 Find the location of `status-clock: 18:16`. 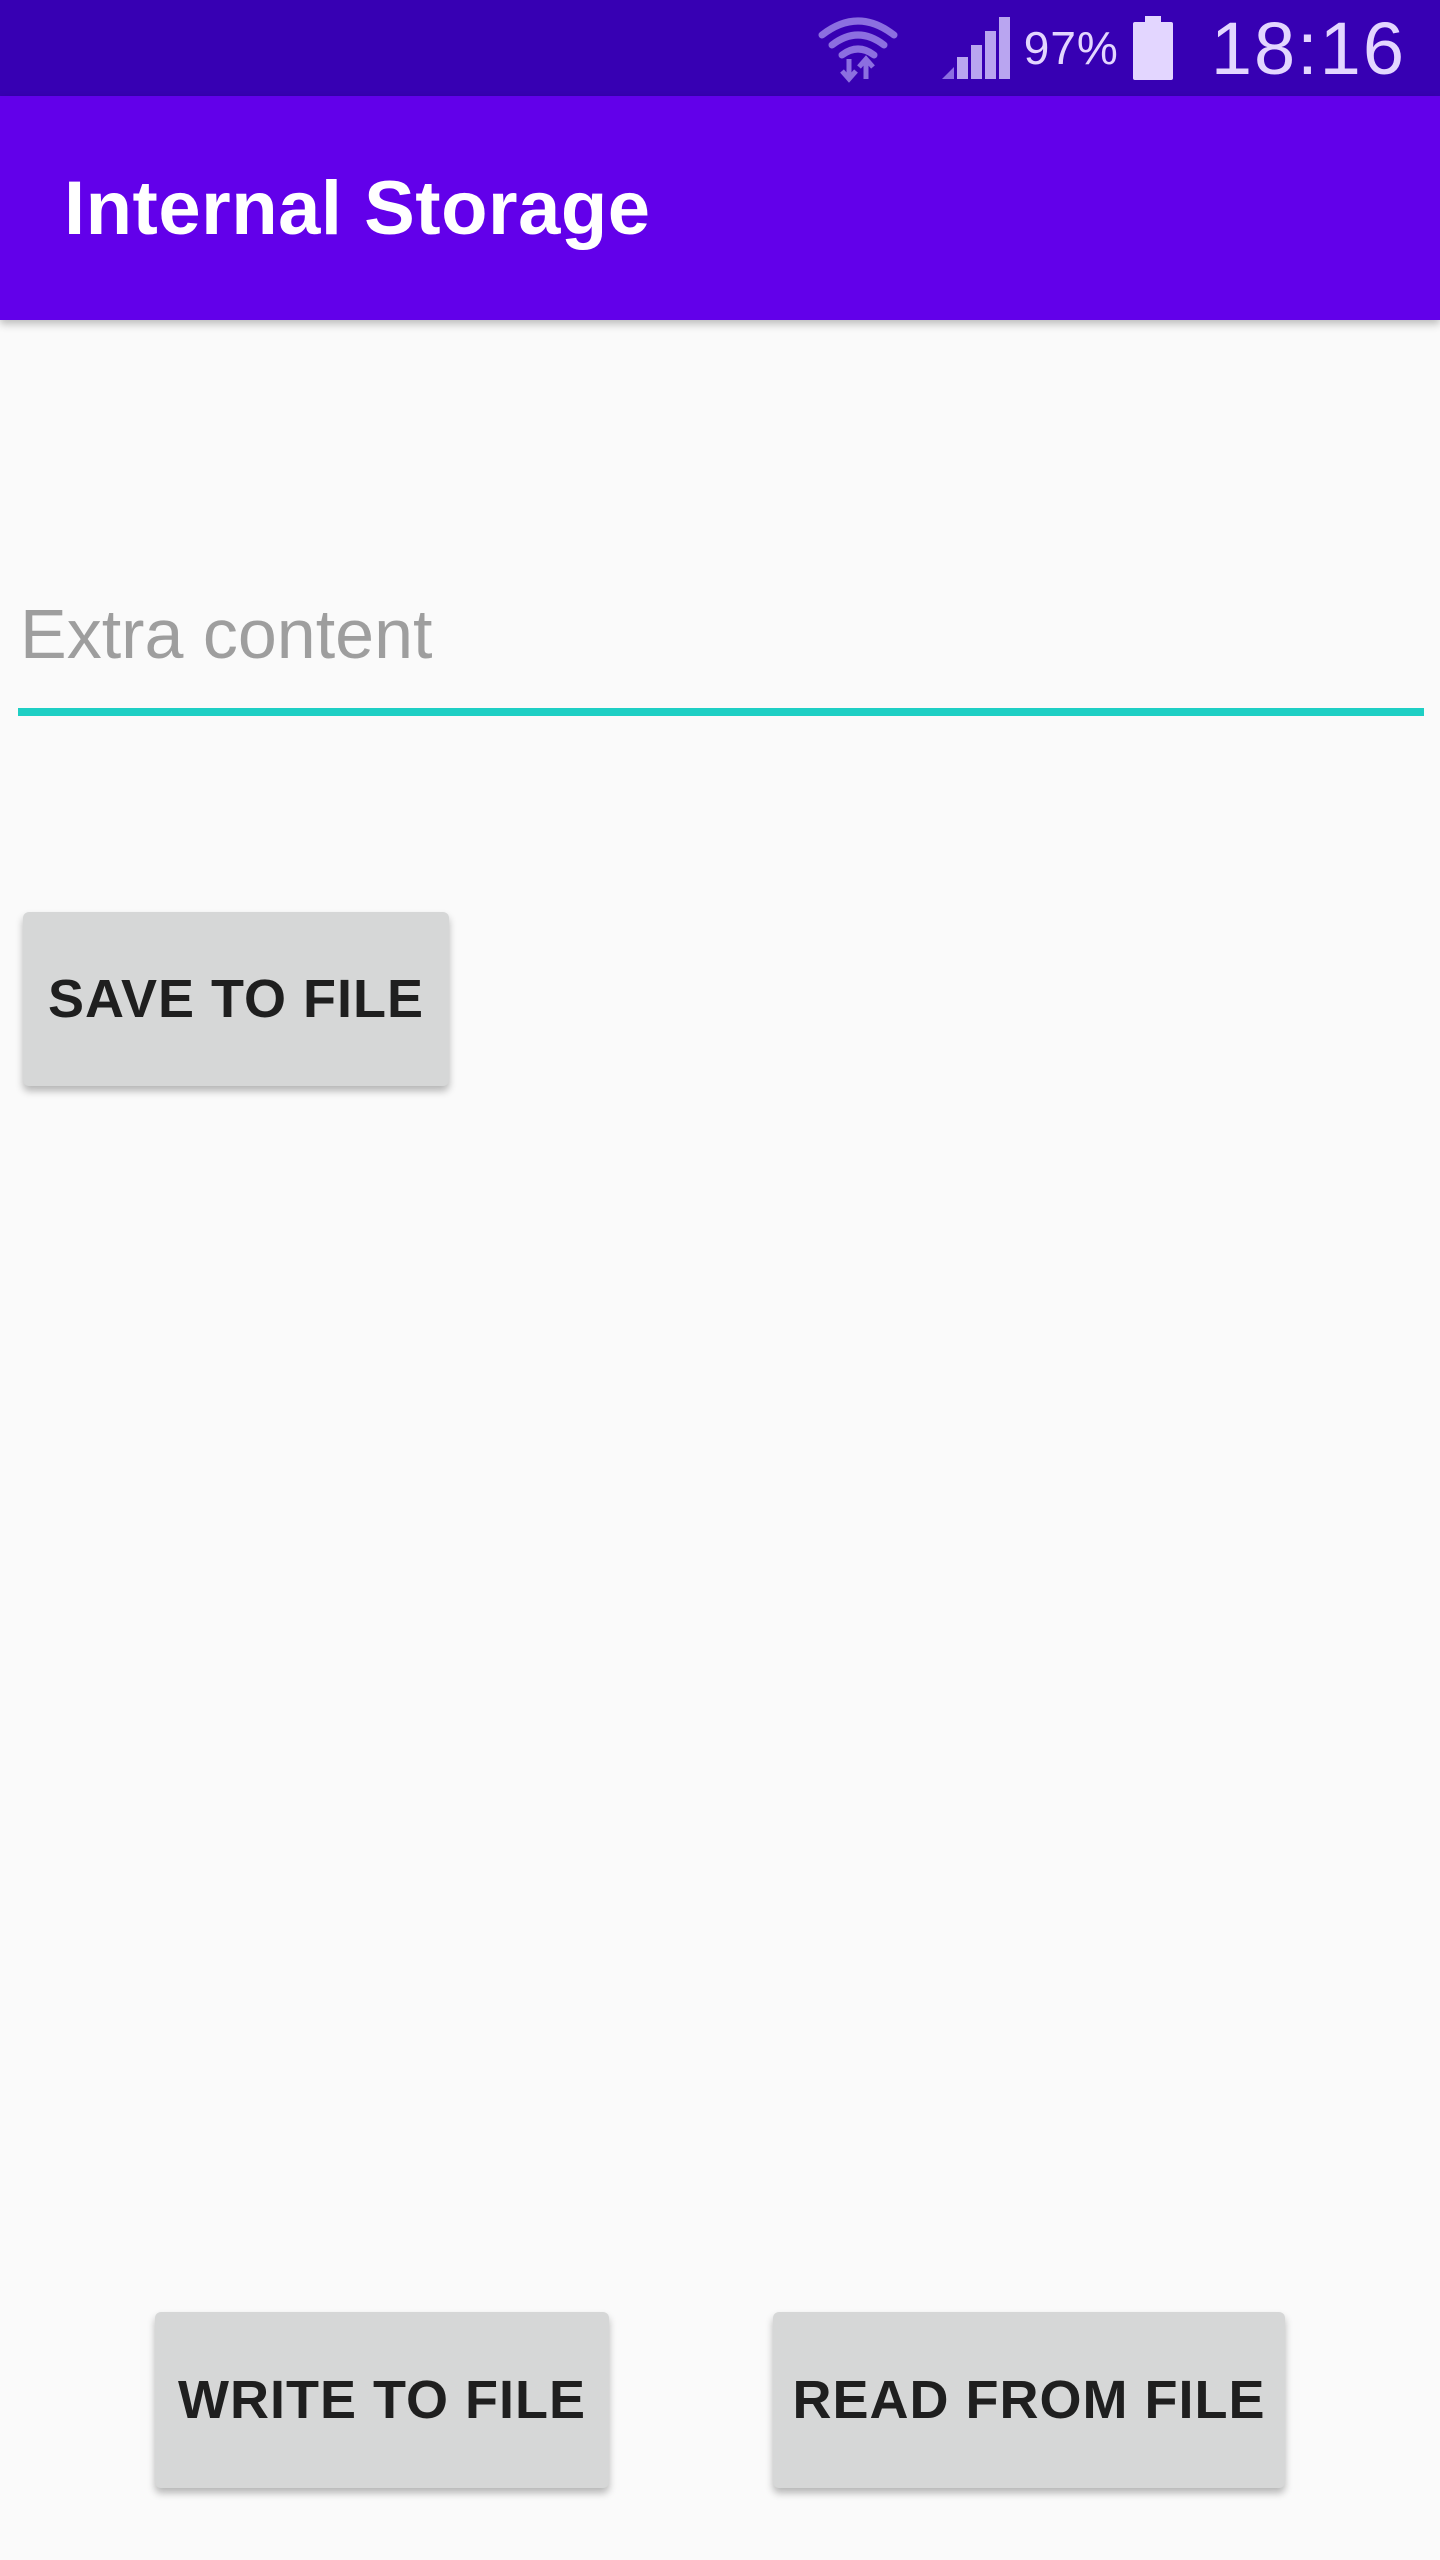

status-clock: 18:16 is located at coordinates (1308, 48).